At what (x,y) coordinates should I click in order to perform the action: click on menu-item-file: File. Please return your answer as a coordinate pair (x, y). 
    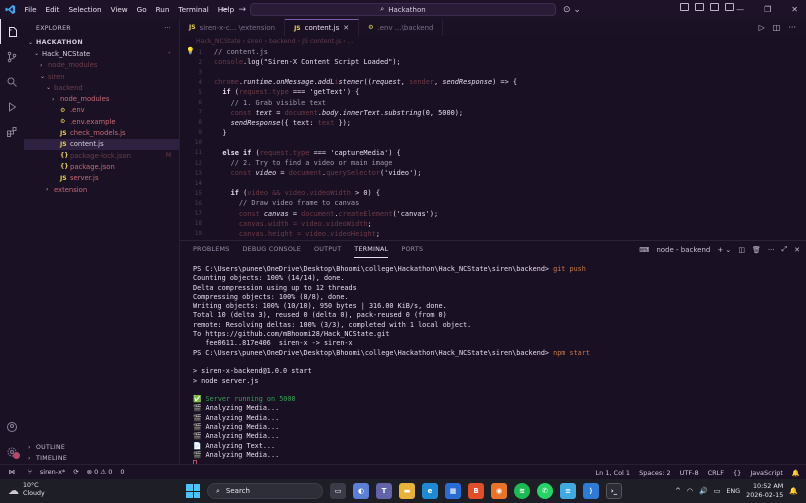
    Looking at the image, I should click on (30, 9).